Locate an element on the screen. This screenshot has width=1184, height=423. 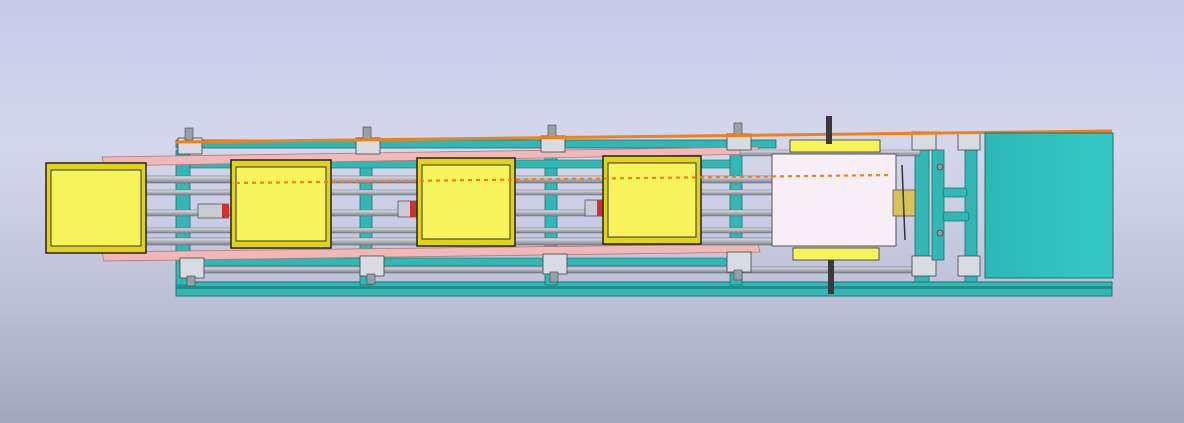
yellow-plate-bottom is located at coordinates (836, 254).